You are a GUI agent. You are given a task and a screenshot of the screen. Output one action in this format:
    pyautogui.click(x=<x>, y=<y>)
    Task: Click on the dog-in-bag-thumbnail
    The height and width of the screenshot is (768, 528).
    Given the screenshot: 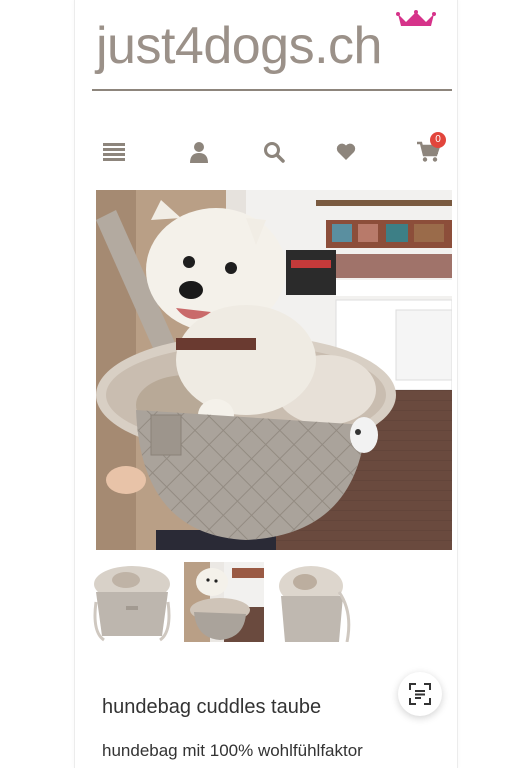 What is the action you would take?
    pyautogui.click(x=224, y=602)
    